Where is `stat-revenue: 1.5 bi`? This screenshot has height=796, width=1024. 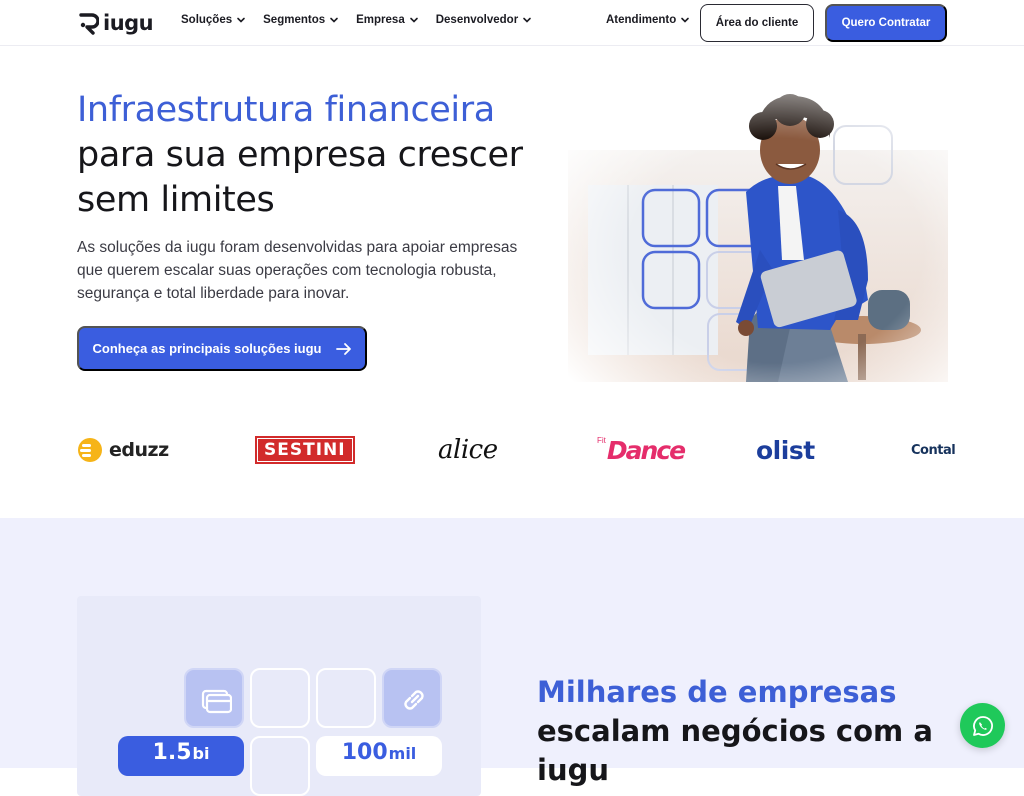 stat-revenue: 1.5 bi is located at coordinates (181, 756).